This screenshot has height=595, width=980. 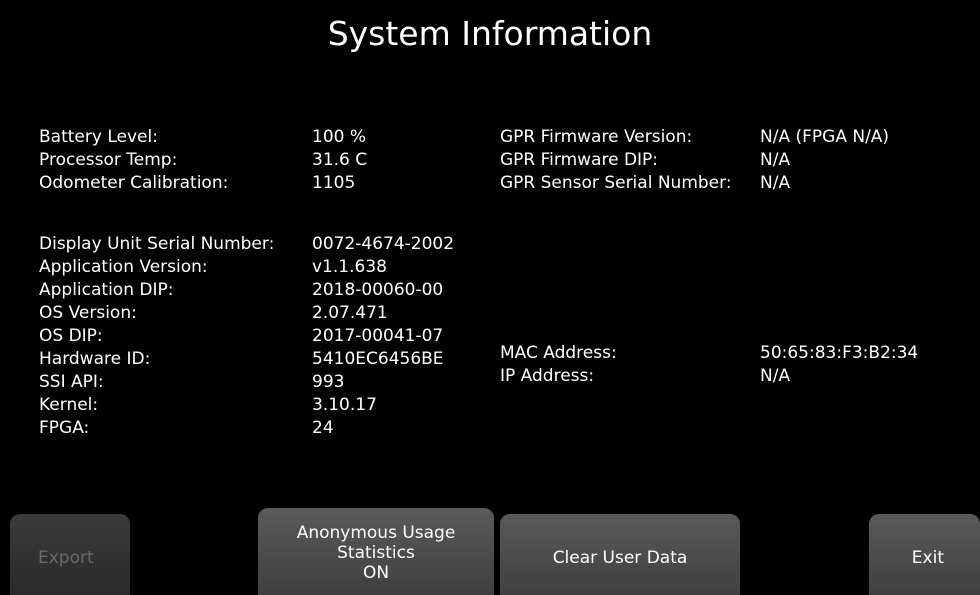 What do you see at coordinates (490, 33) in the screenshot?
I see `page-title: System Information` at bounding box center [490, 33].